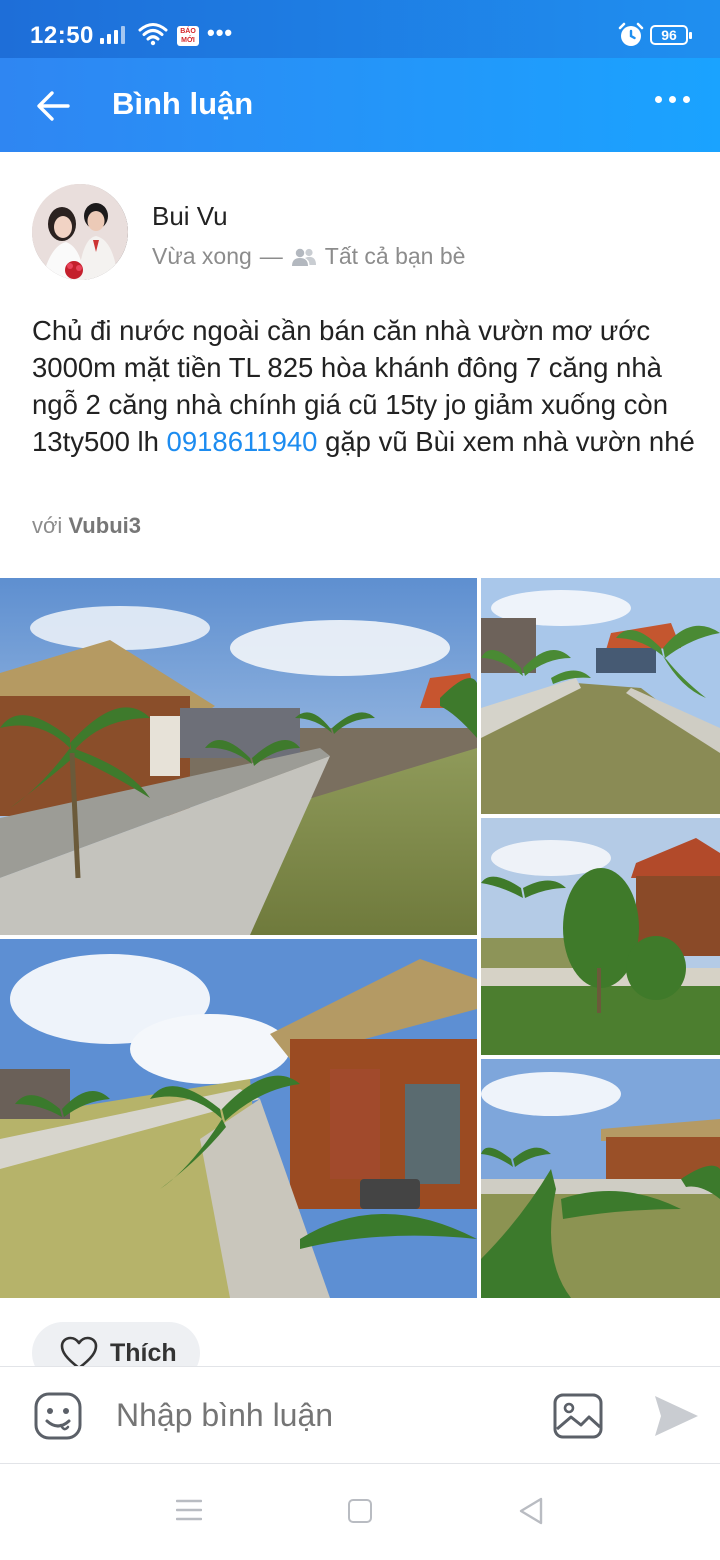 Image resolution: width=720 pixels, height=1560 pixels. What do you see at coordinates (316, 1415) in the screenshot?
I see `comment-input` at bounding box center [316, 1415].